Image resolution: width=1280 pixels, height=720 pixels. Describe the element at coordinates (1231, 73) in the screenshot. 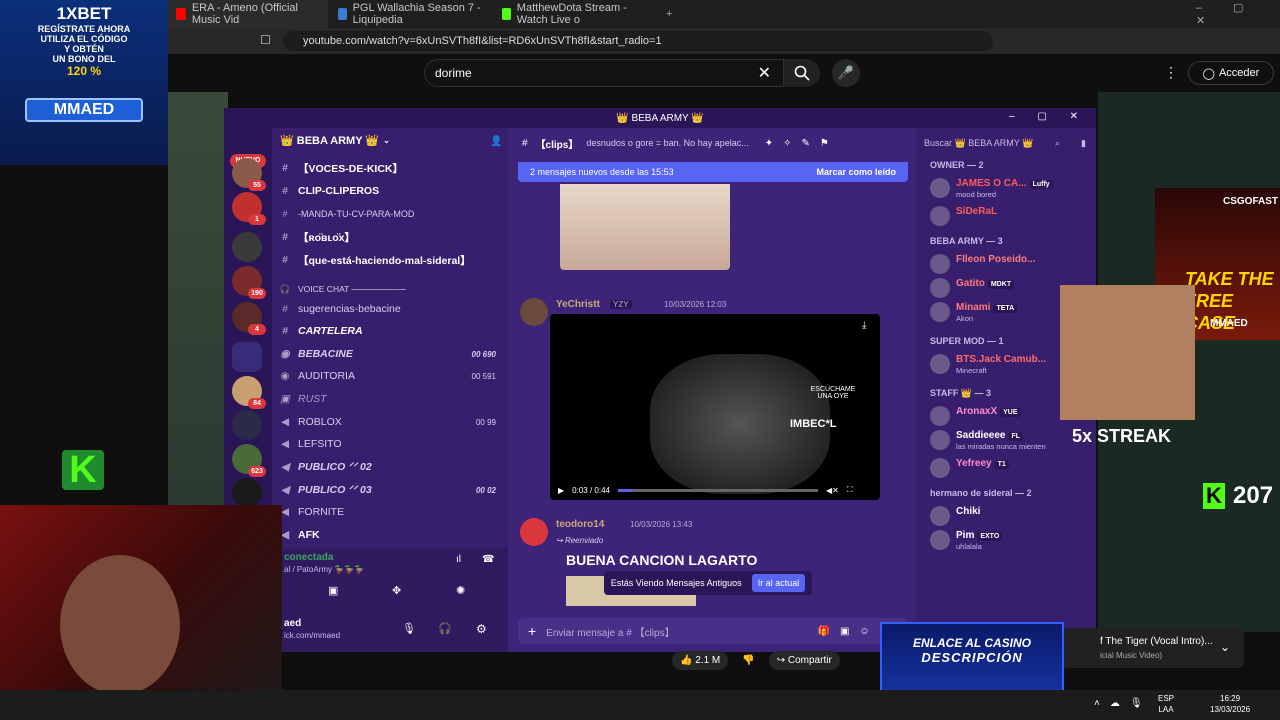

I see `signin-button: ◯ Acceder` at that location.